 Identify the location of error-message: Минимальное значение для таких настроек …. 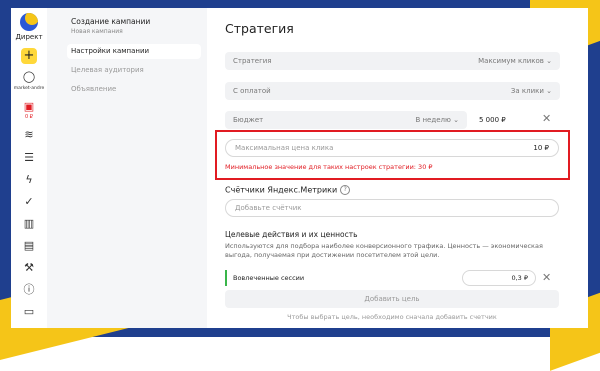
(329, 167).